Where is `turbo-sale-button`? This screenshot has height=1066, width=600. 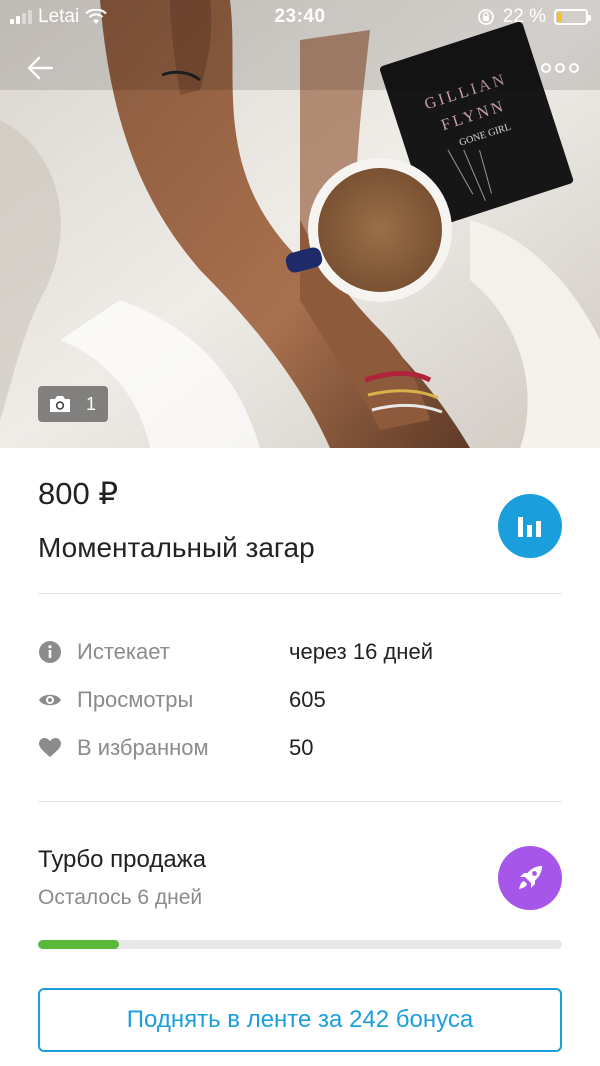
turbo-sale-button is located at coordinates (530, 878).